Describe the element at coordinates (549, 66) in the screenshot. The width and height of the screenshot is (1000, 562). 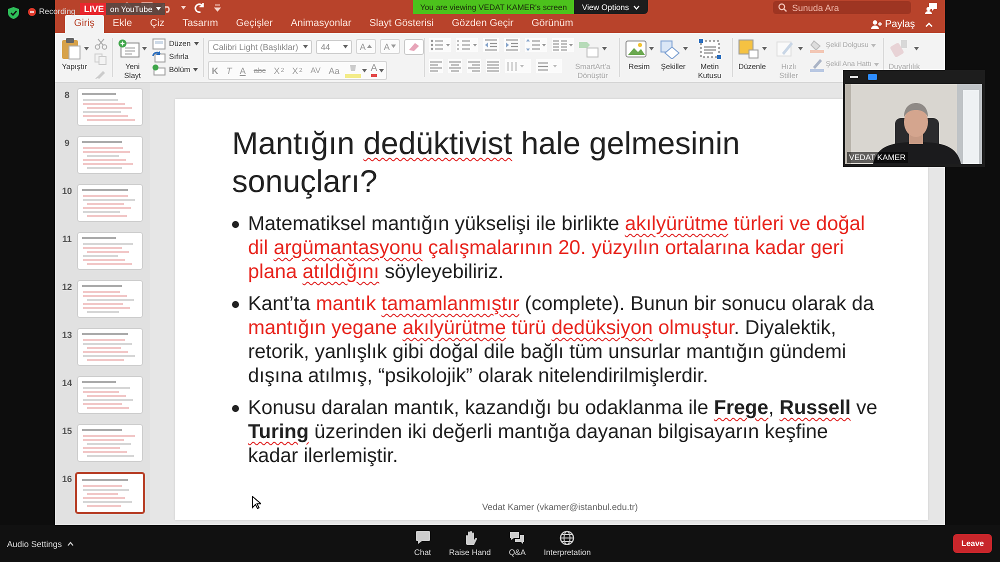
I see `align-text-icon` at that location.